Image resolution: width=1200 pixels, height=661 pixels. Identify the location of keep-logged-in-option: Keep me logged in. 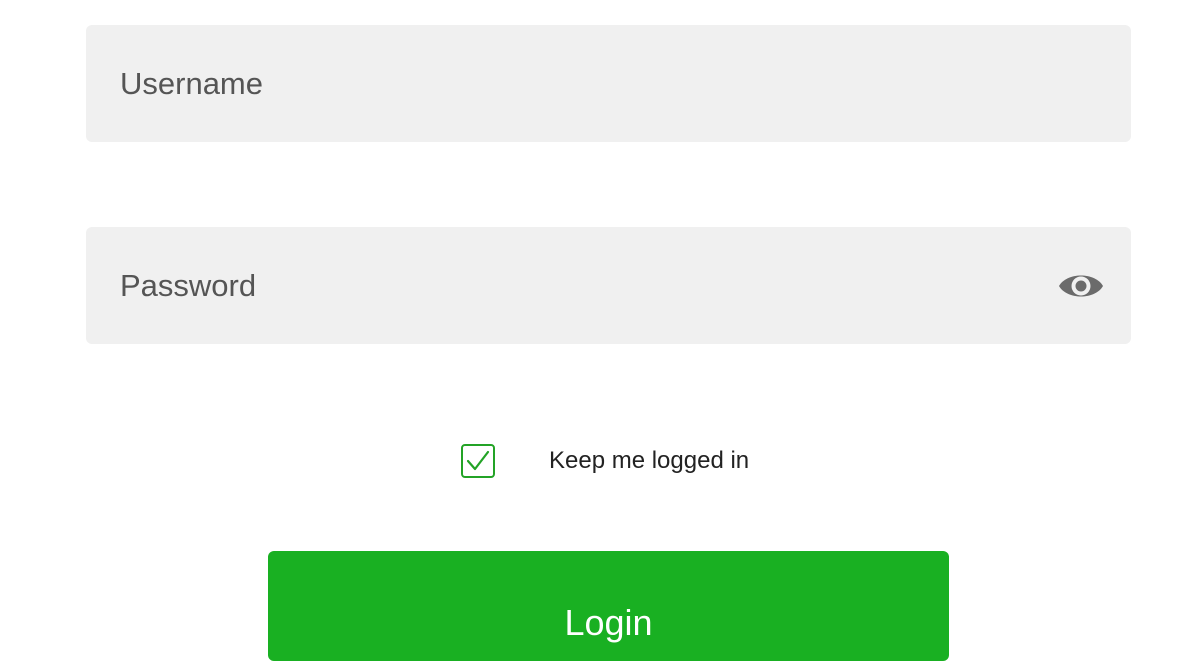
(605, 461).